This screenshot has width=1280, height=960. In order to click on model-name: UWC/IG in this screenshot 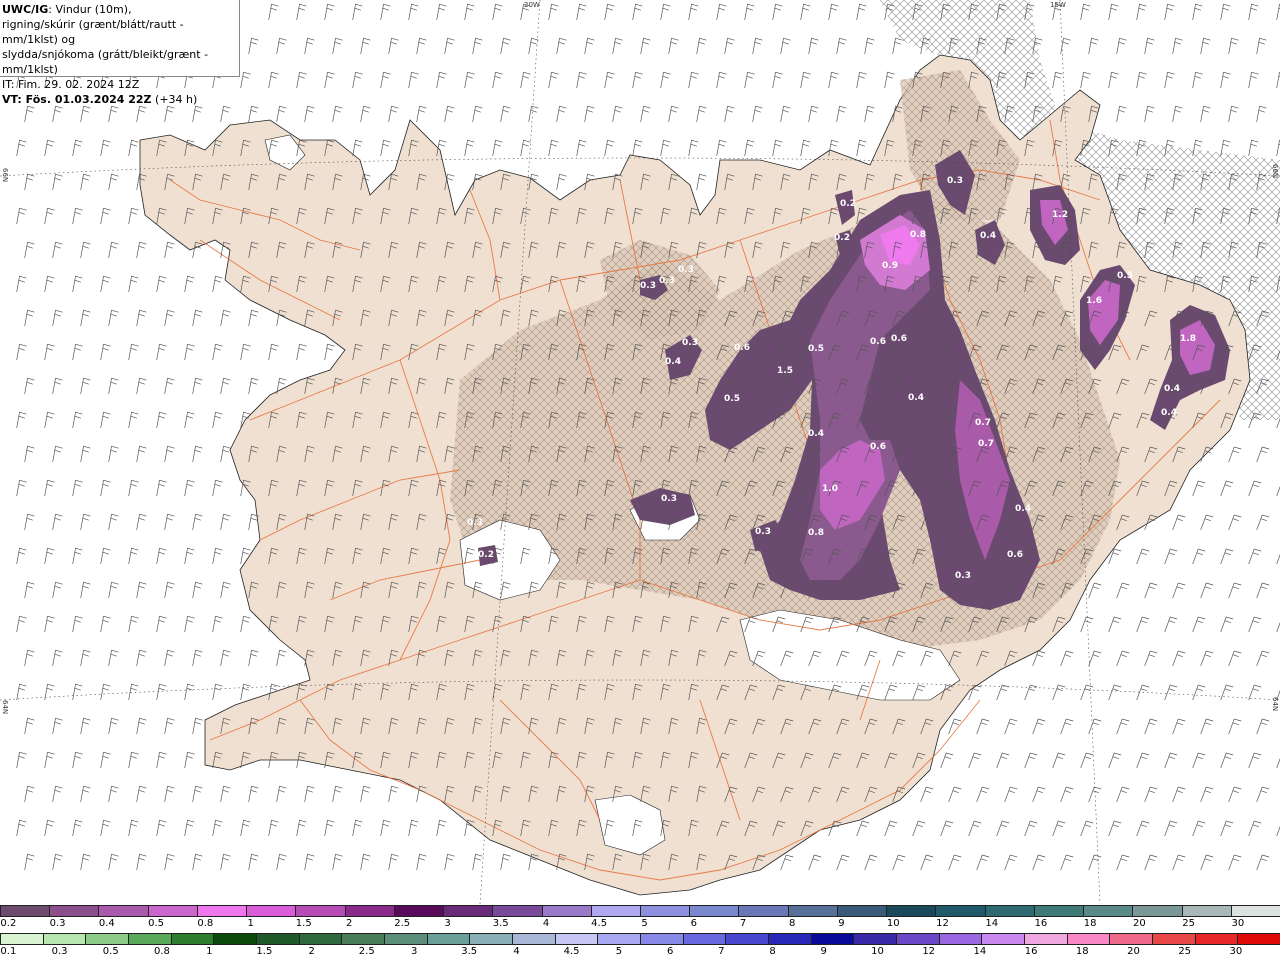, I will do `click(25, 9)`.